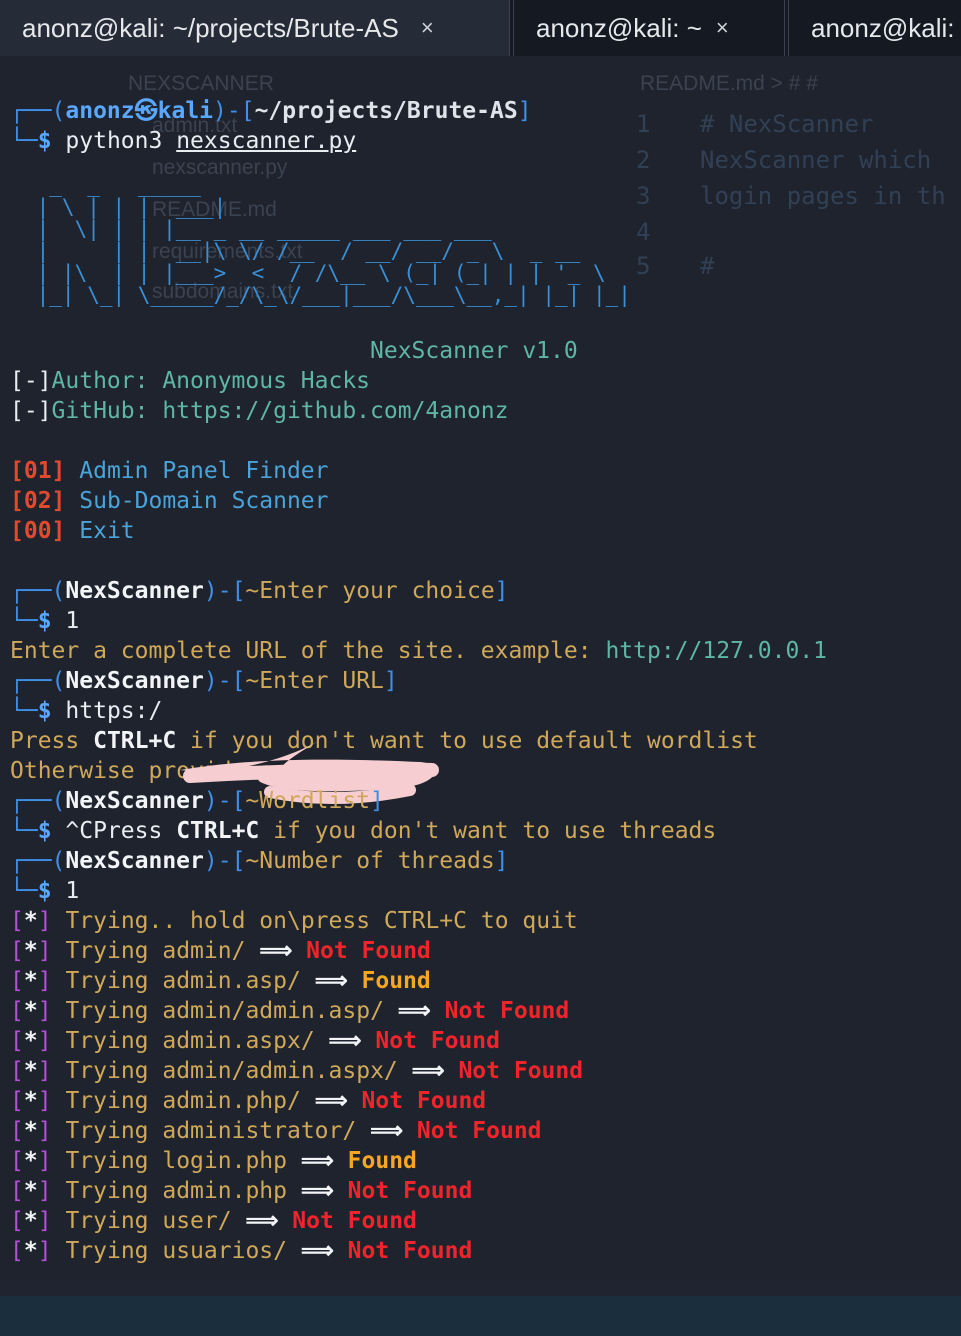 Image resolution: width=961 pixels, height=1336 pixels. Describe the element at coordinates (231, 1011) in the screenshot. I see `result-path: Trying admin/admin.asp/` at that location.